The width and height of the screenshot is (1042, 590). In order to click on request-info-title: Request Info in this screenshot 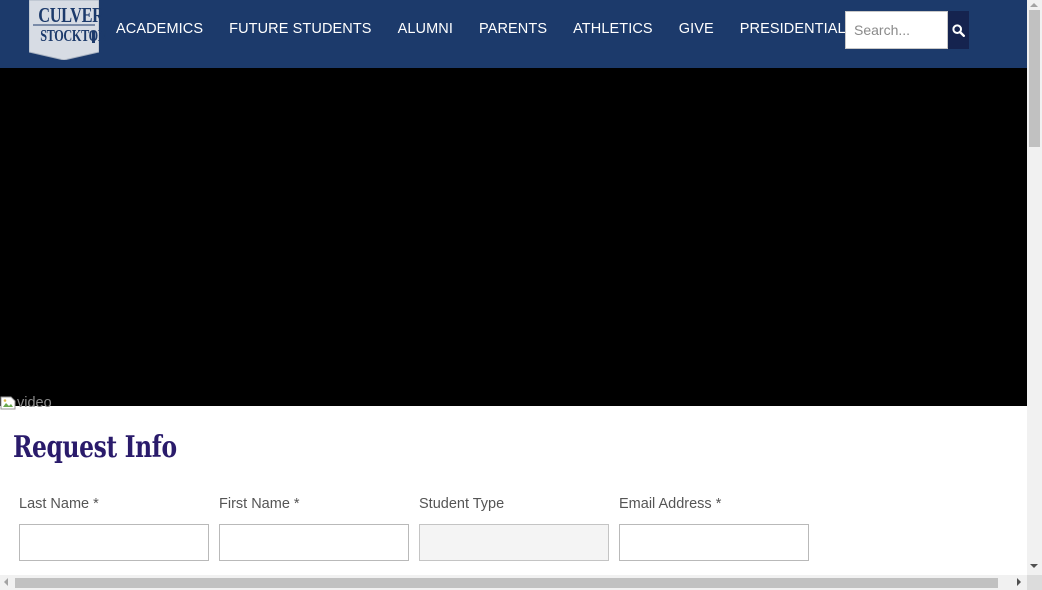, I will do `click(95, 447)`.